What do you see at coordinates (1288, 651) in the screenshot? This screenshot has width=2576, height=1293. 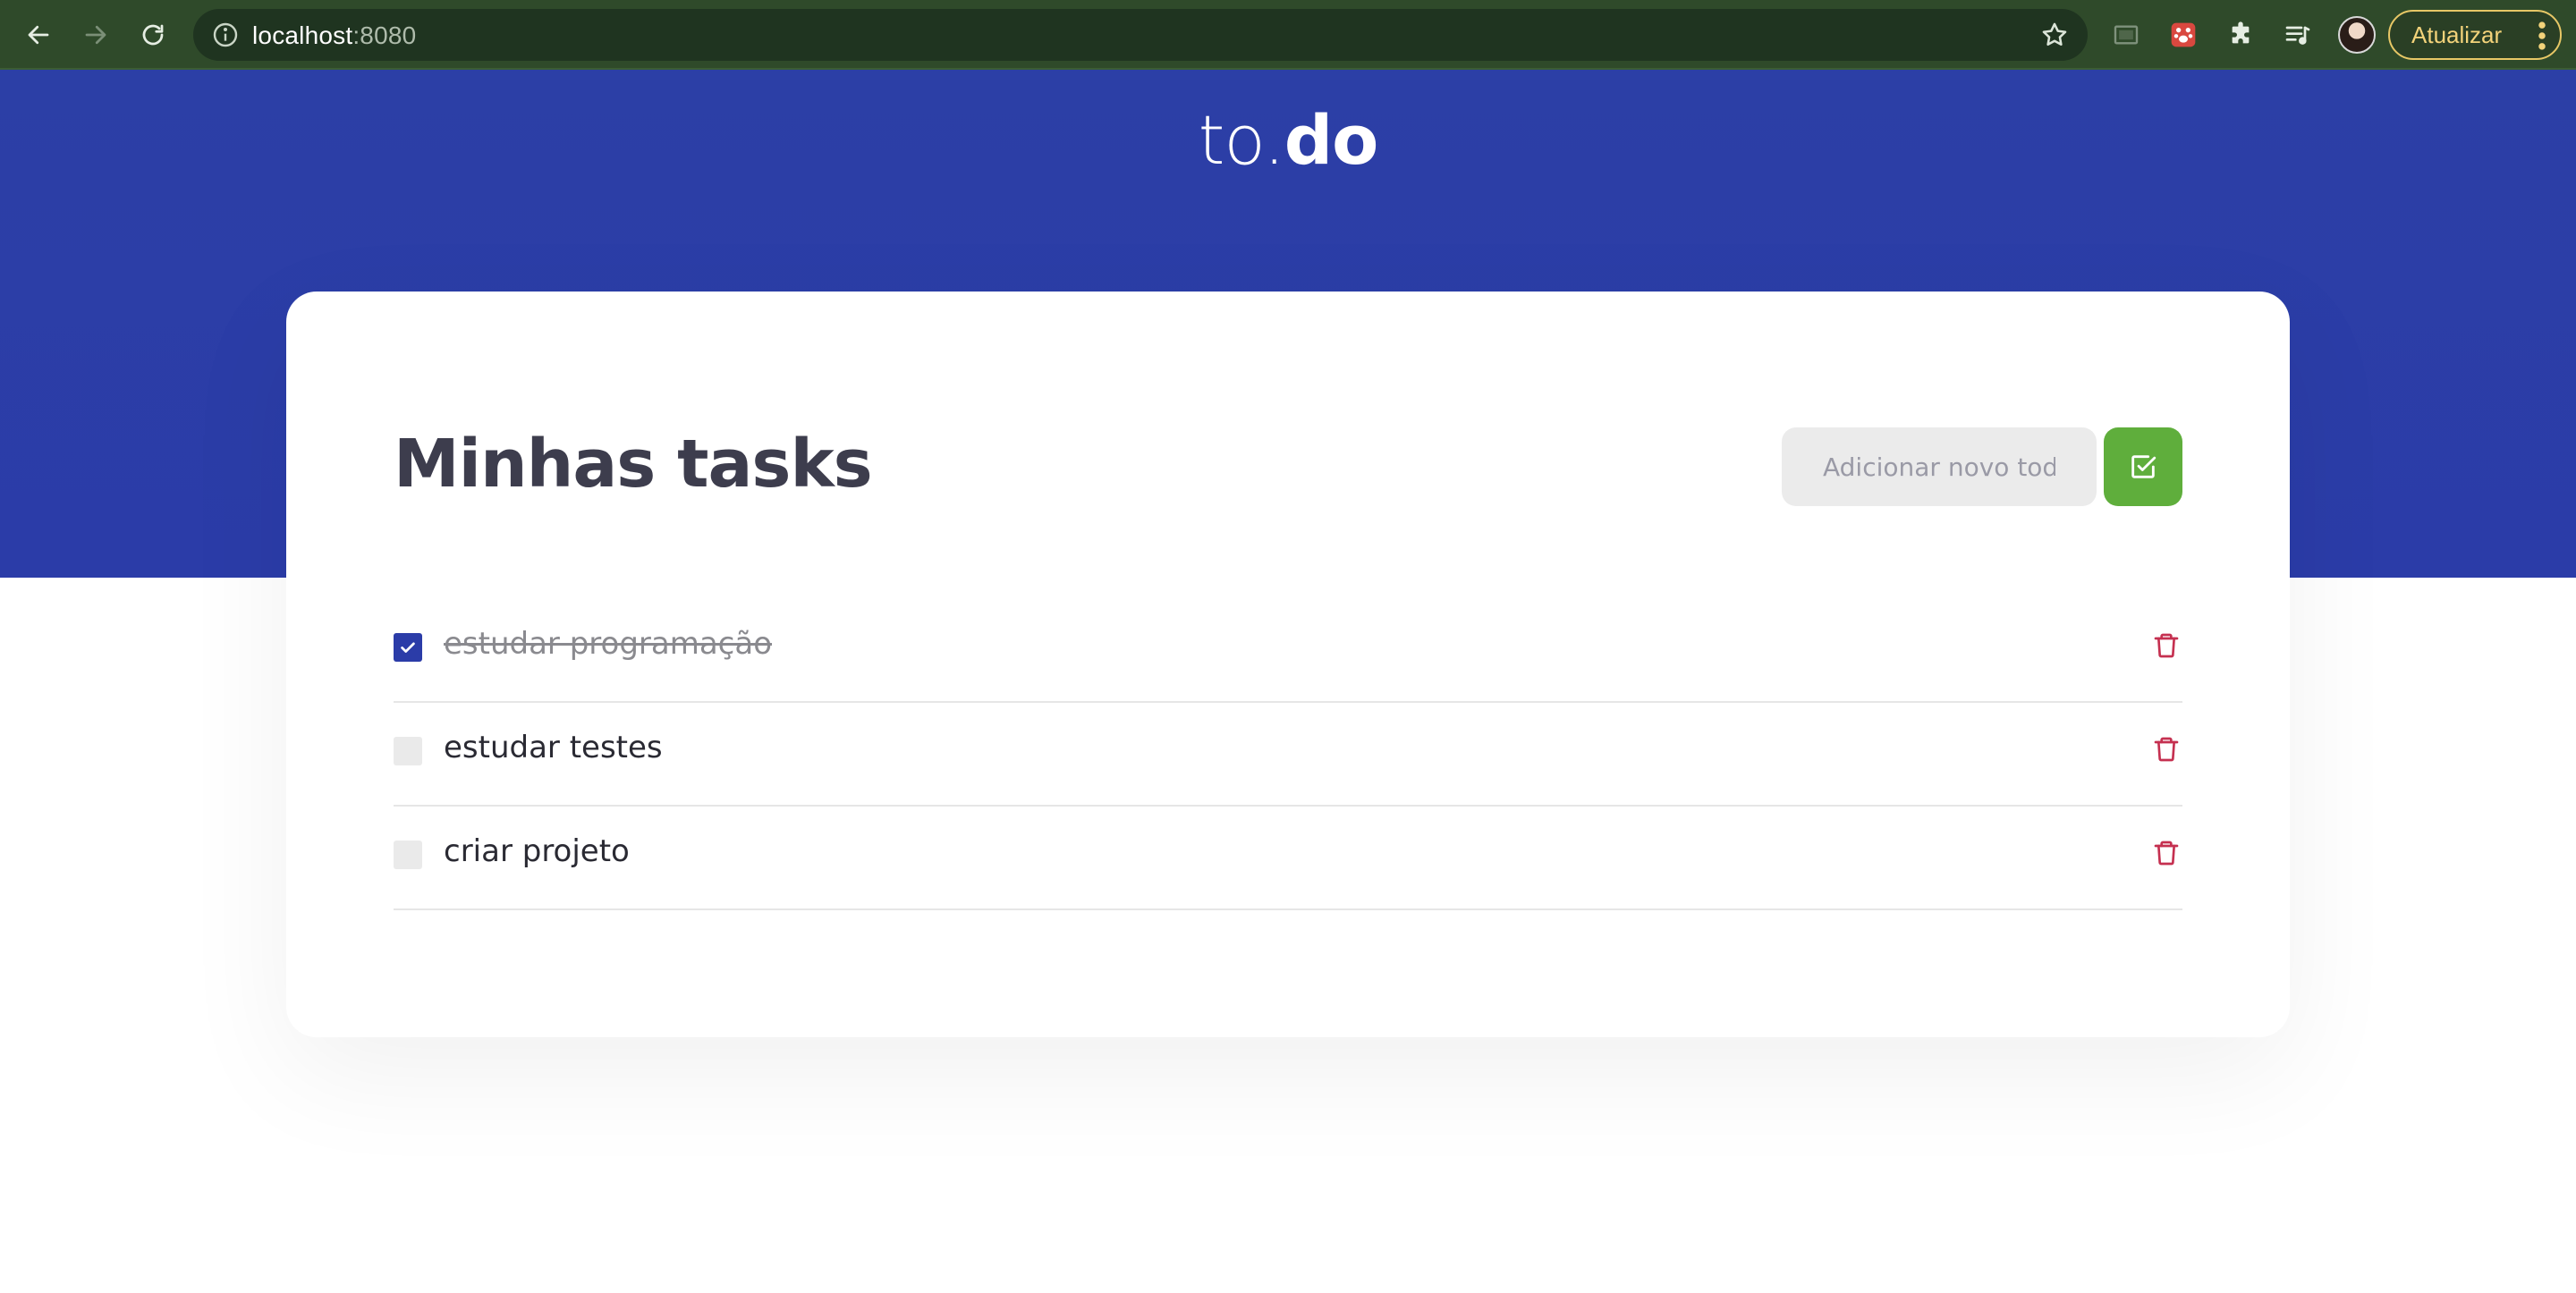 I see `task-row: estudar programação` at bounding box center [1288, 651].